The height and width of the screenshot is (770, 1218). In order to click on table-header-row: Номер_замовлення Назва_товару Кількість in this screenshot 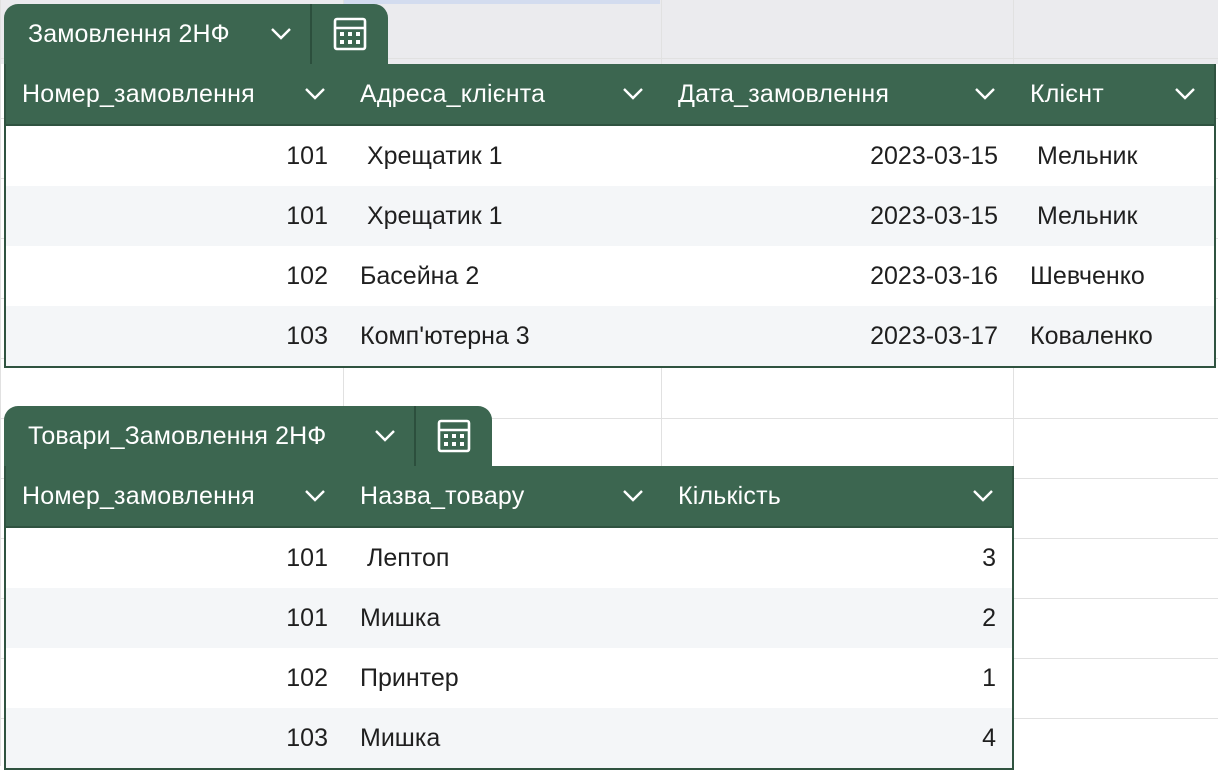, I will do `click(509, 497)`.